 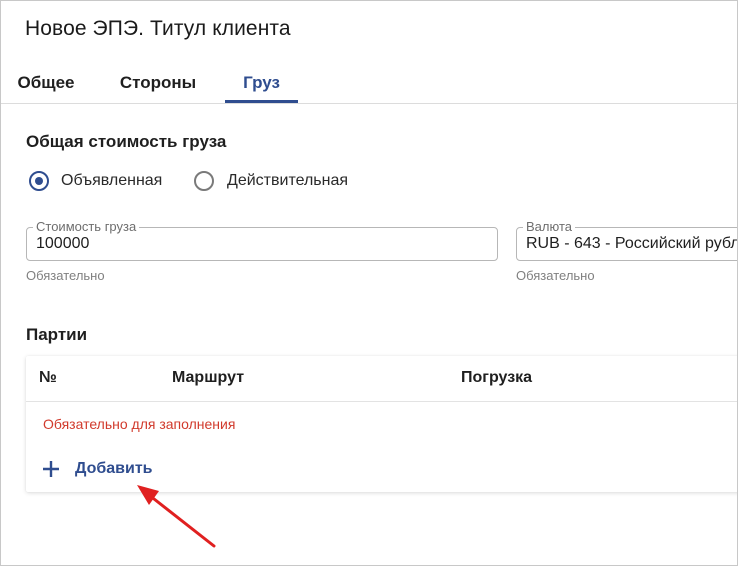 I want to click on radio-actual-label: Действительная, so click(x=287, y=181).